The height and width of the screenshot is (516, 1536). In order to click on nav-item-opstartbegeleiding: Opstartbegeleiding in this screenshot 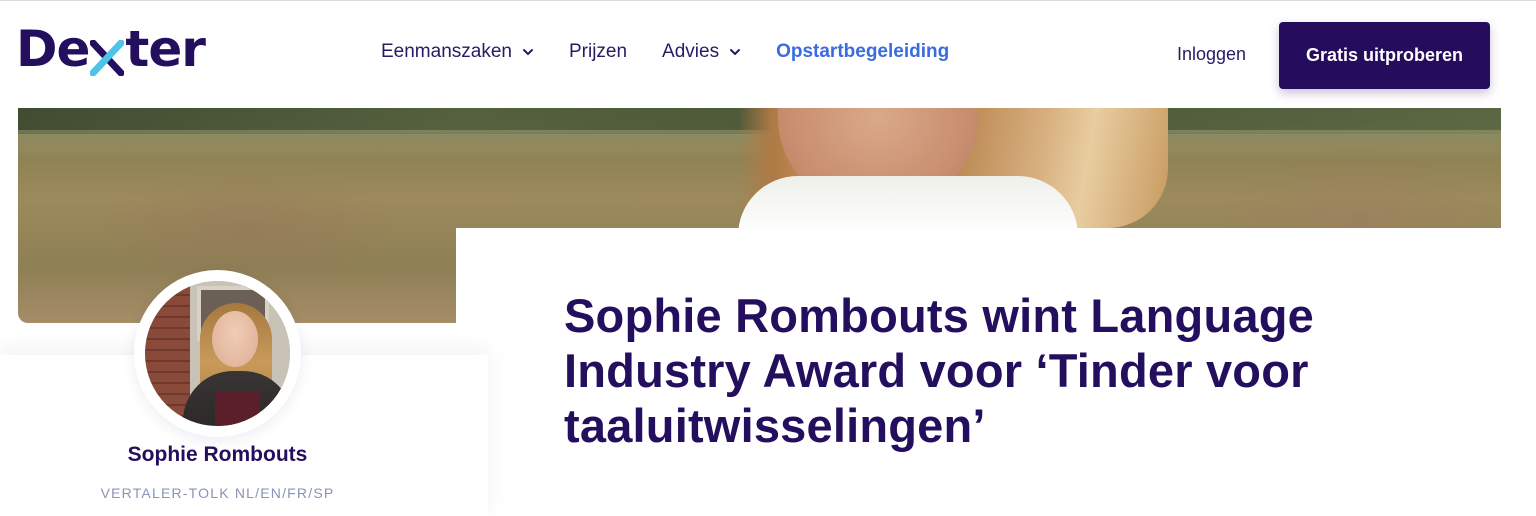, I will do `click(862, 52)`.